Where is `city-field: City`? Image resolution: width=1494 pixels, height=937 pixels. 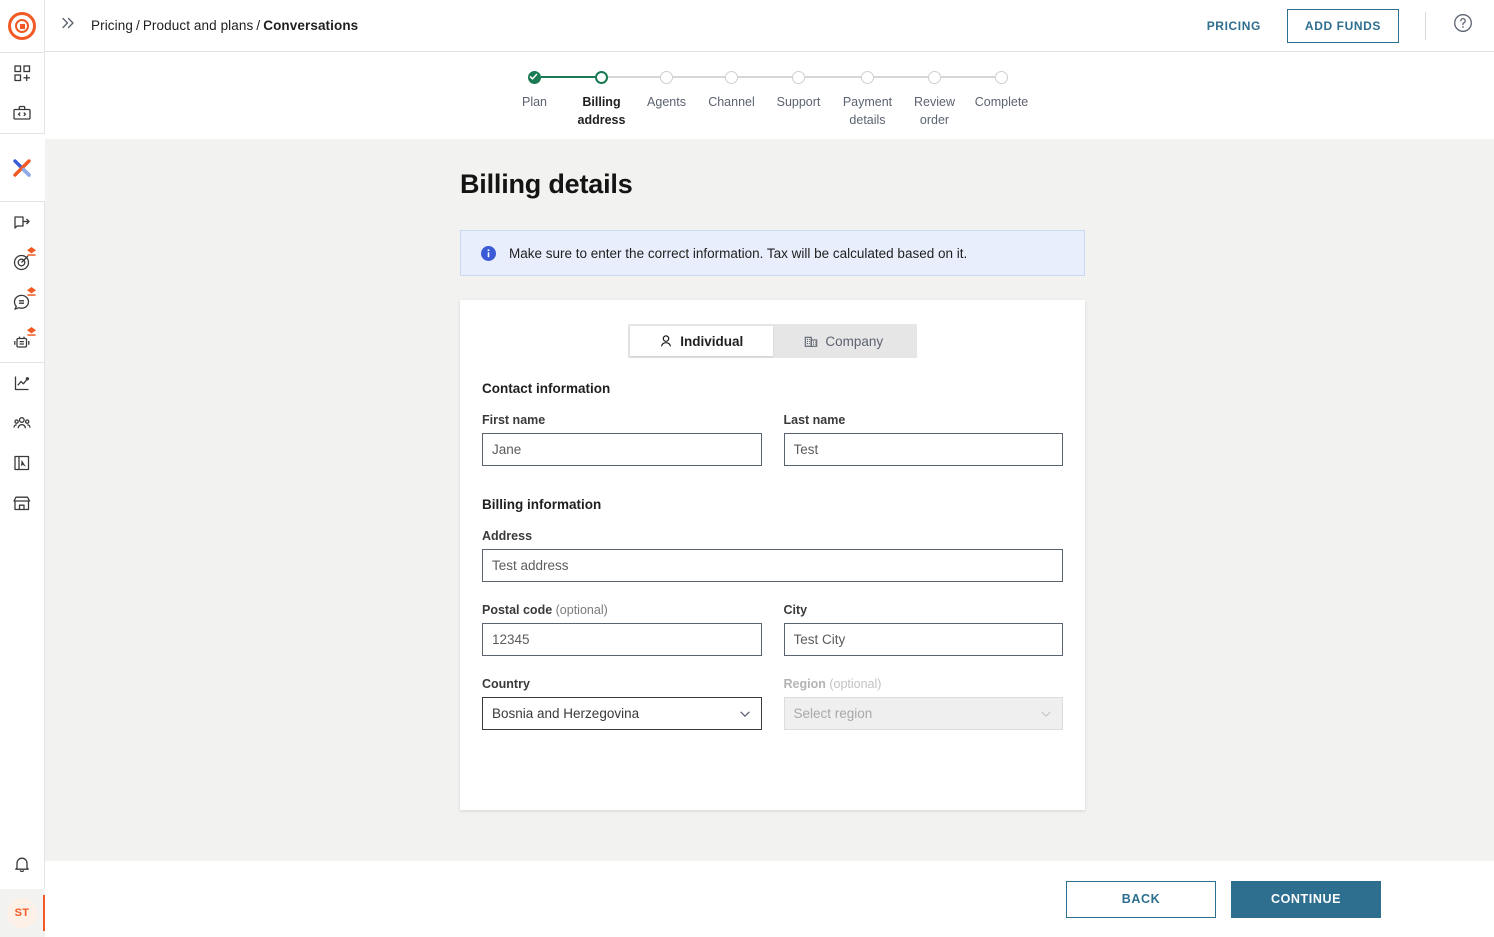 city-field: City is located at coordinates (923, 629).